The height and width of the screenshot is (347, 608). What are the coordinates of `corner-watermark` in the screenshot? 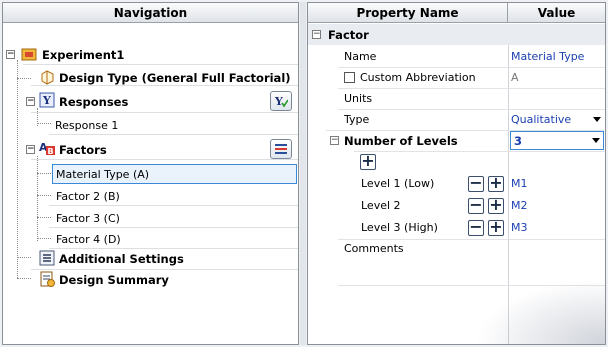 It's located at (535, 309).